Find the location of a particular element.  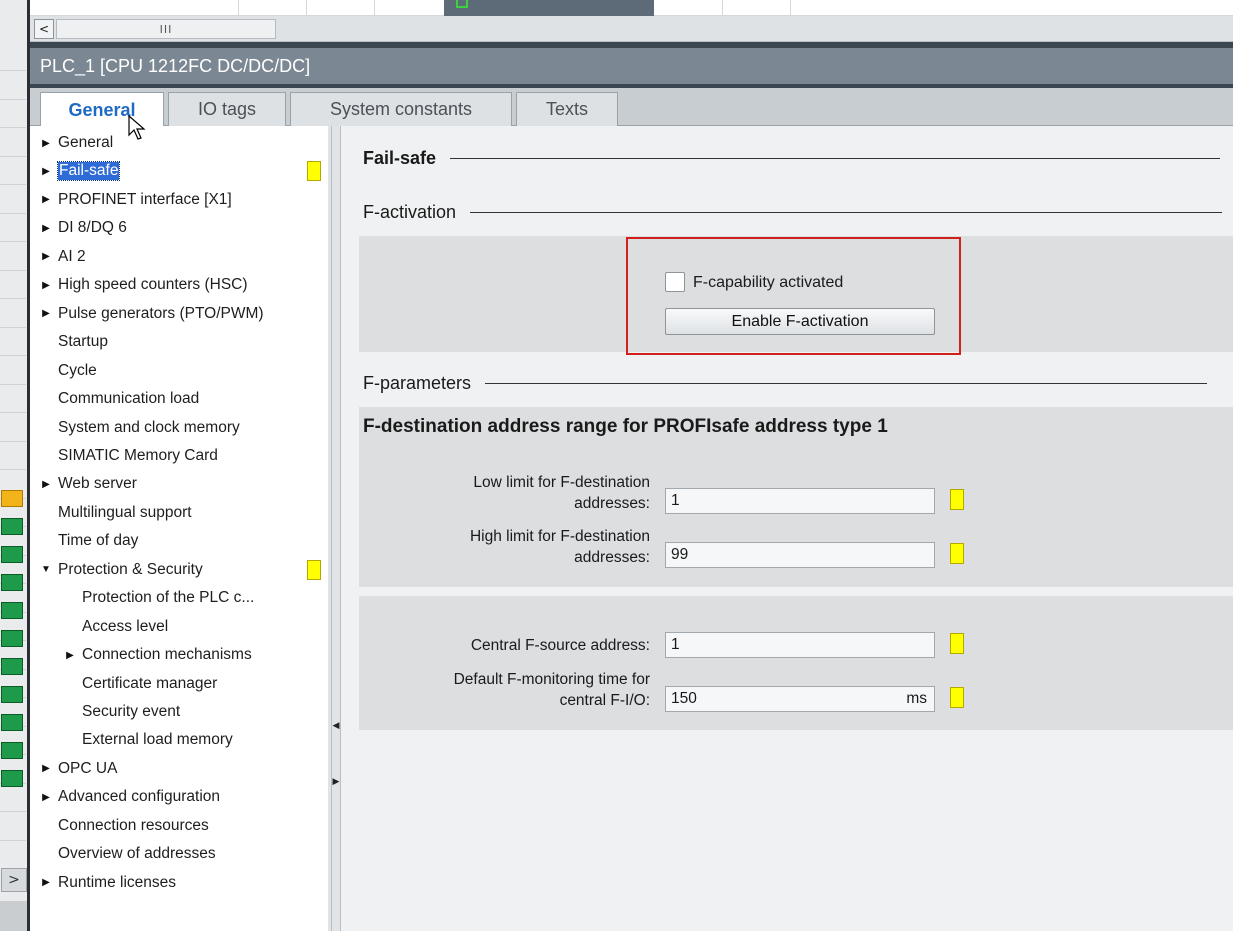

collapse-arrow-icon: ▼ is located at coordinates (46, 569).